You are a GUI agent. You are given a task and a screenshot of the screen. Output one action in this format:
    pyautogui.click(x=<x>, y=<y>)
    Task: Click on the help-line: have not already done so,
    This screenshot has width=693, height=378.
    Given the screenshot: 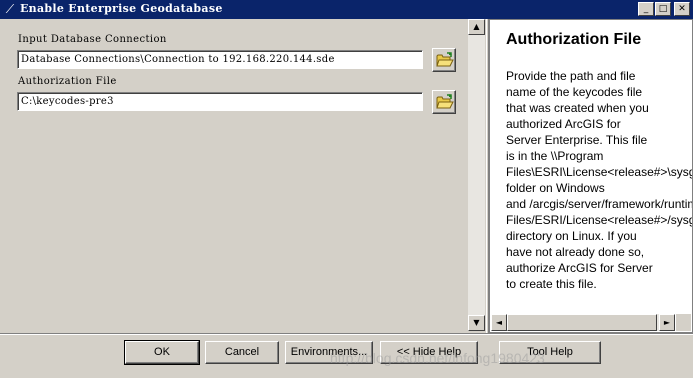 What is the action you would take?
    pyautogui.click(x=575, y=252)
    